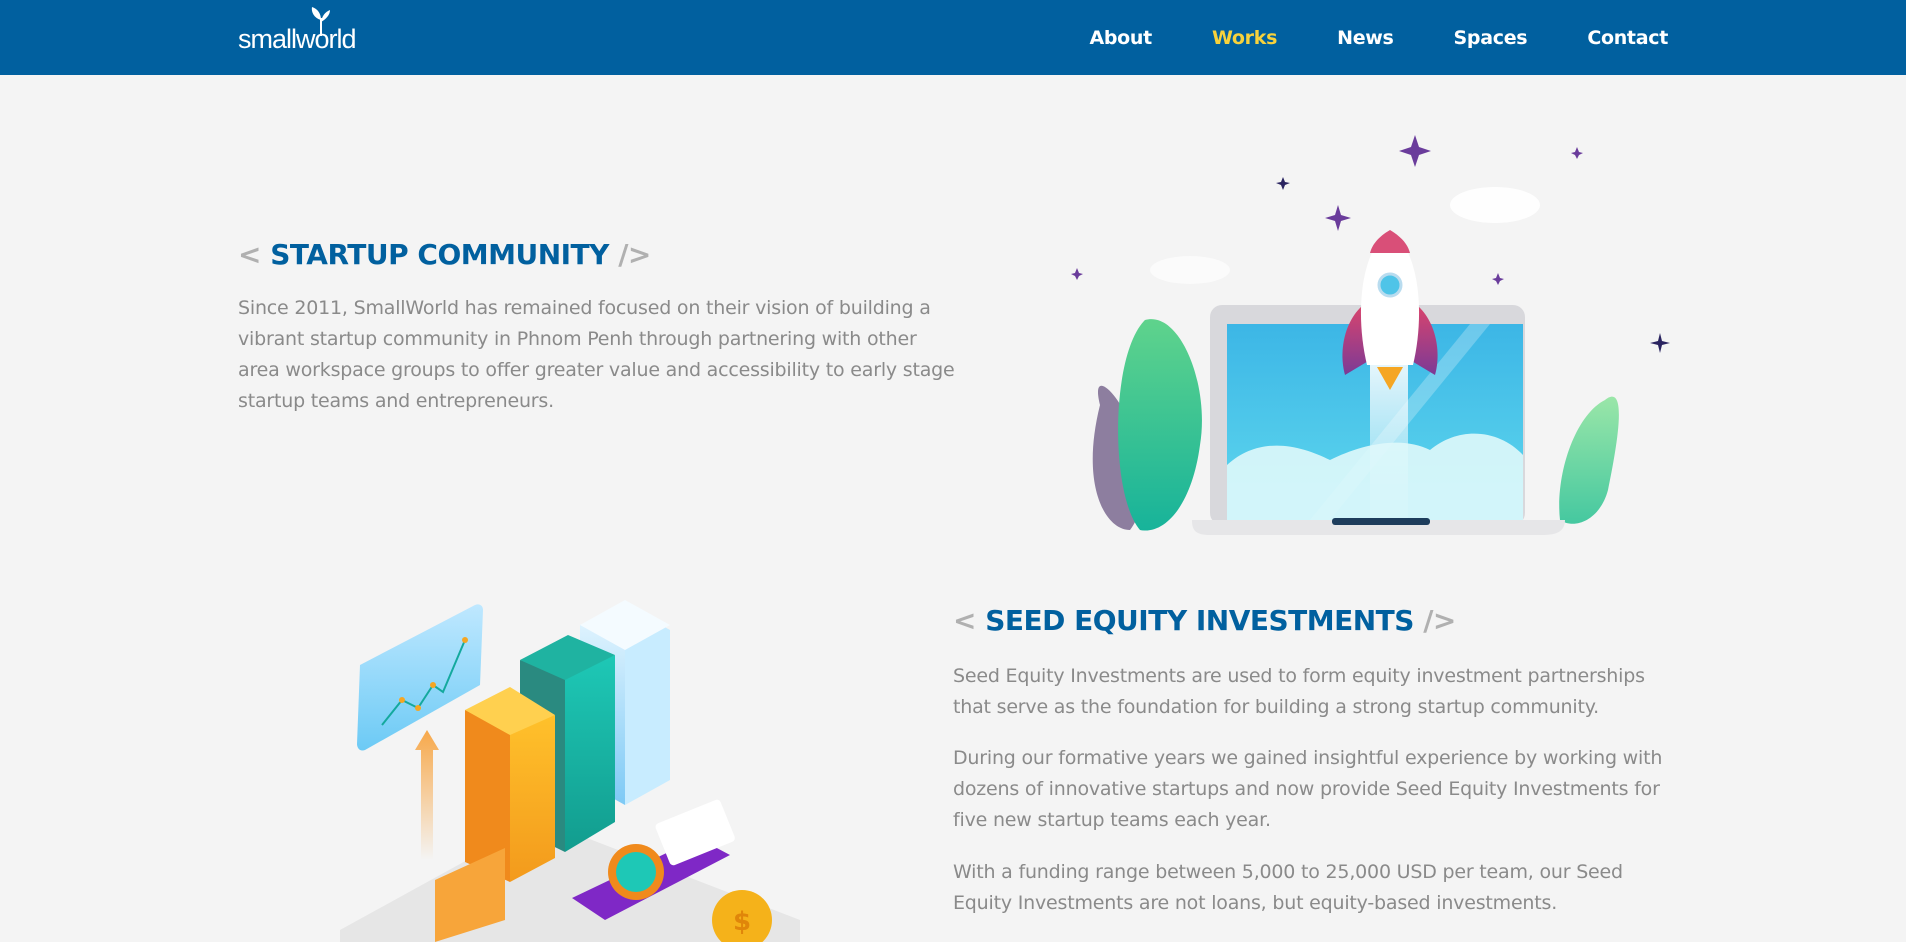 The image size is (1906, 942). Describe the element at coordinates (427, 795) in the screenshot. I see `growth-arrow` at that location.